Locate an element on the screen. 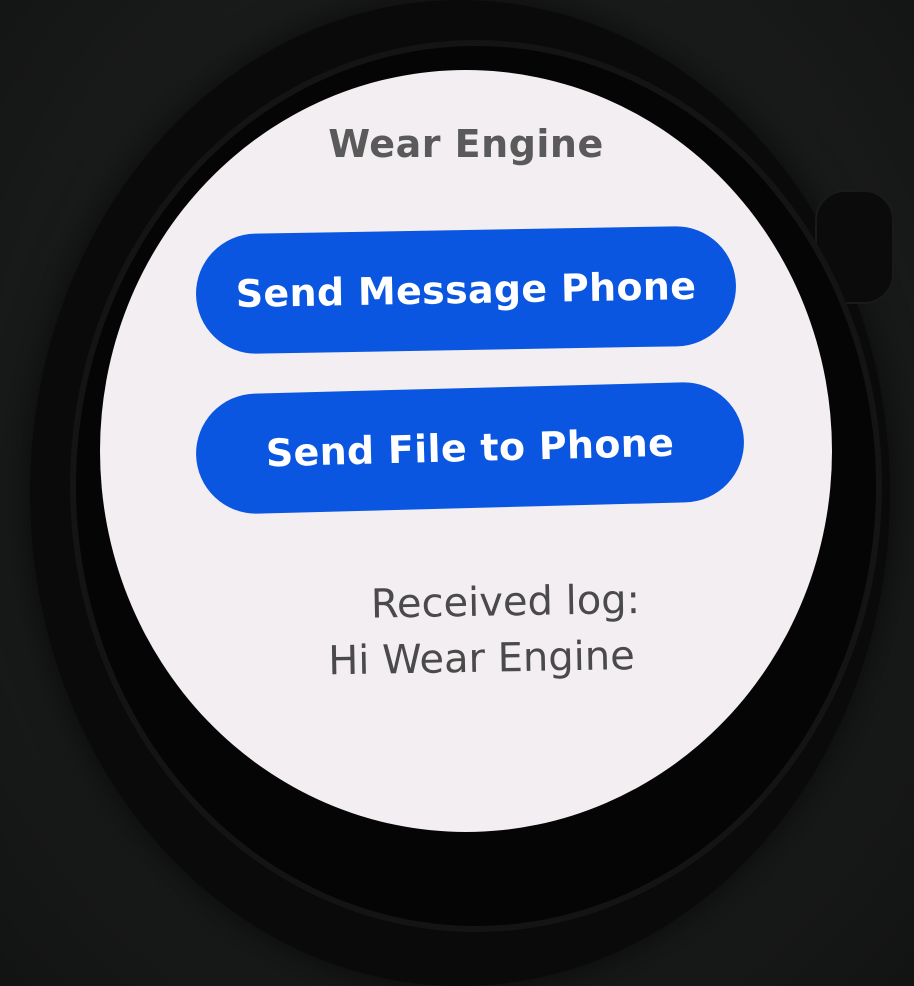  send-file-to-phone-label: Send File to Phone is located at coordinates (470, 448).